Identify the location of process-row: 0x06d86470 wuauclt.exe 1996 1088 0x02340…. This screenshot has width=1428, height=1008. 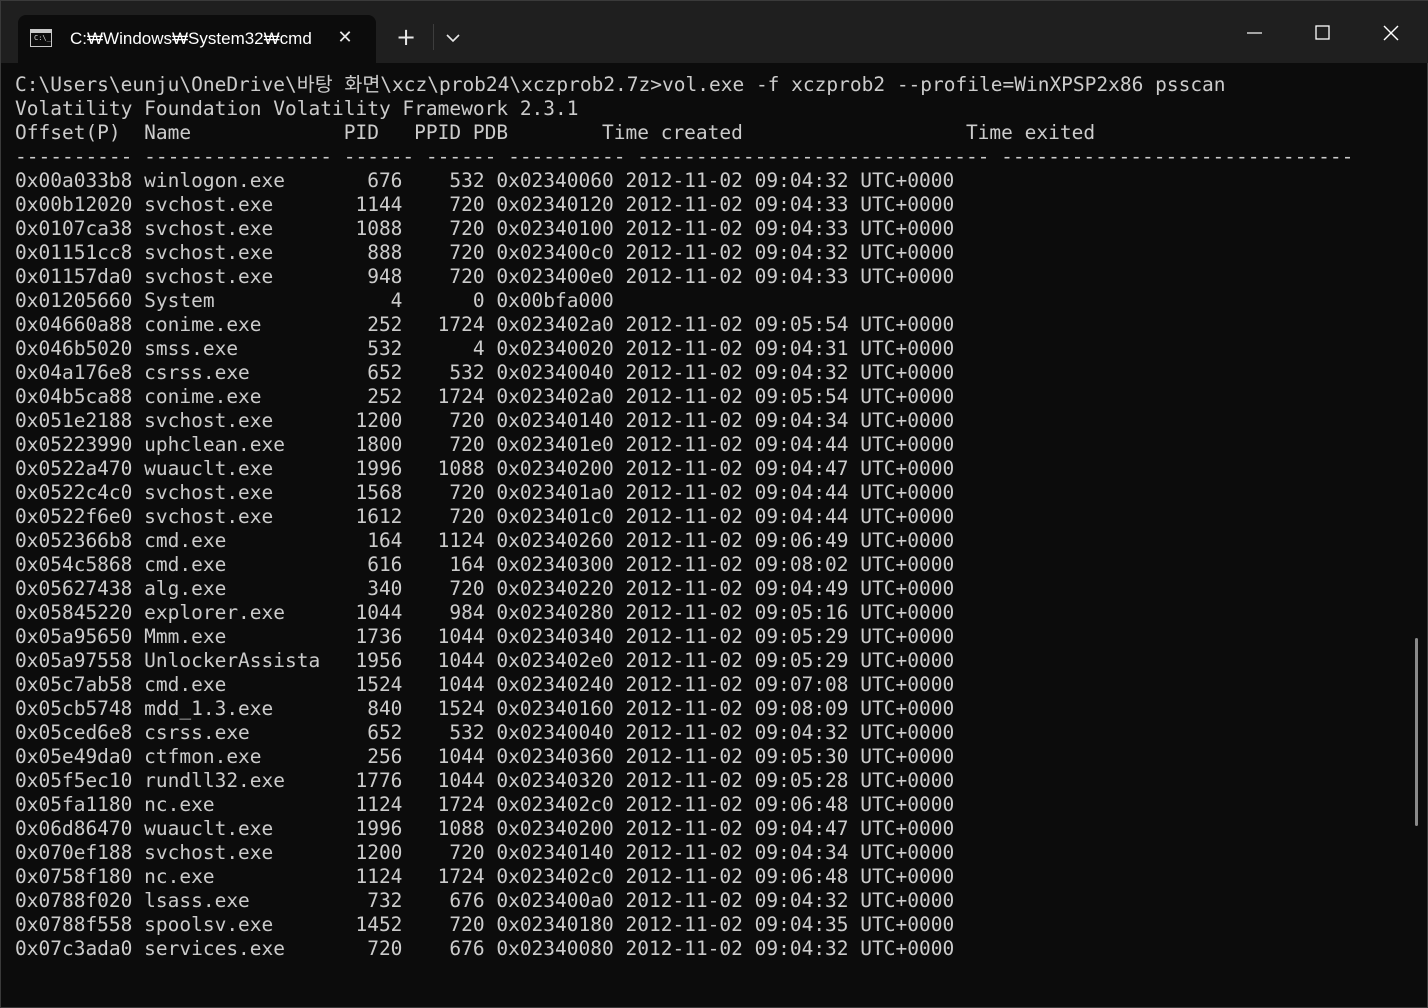
(485, 828).